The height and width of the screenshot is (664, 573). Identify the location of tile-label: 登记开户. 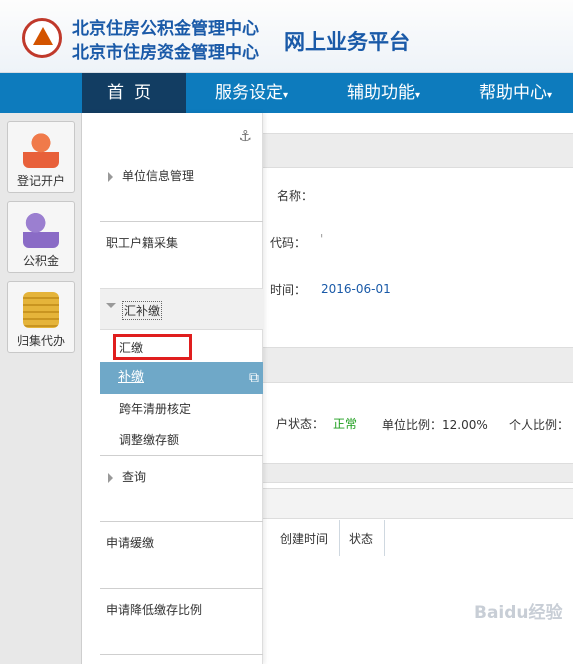
(40, 181).